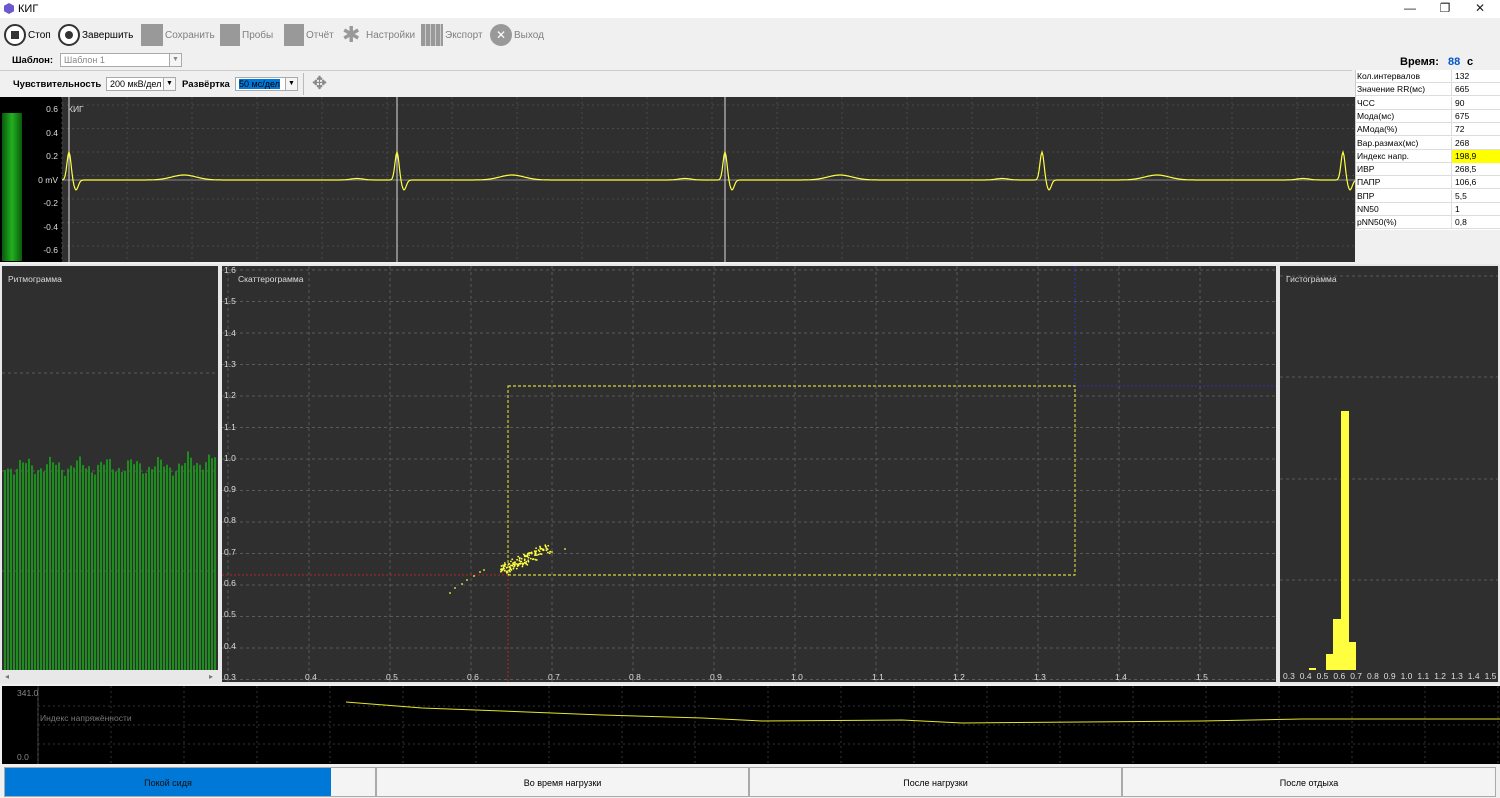 This screenshot has width=1500, height=798. What do you see at coordinates (33, 60) in the screenshot?
I see `template-label: Шаблон:` at bounding box center [33, 60].